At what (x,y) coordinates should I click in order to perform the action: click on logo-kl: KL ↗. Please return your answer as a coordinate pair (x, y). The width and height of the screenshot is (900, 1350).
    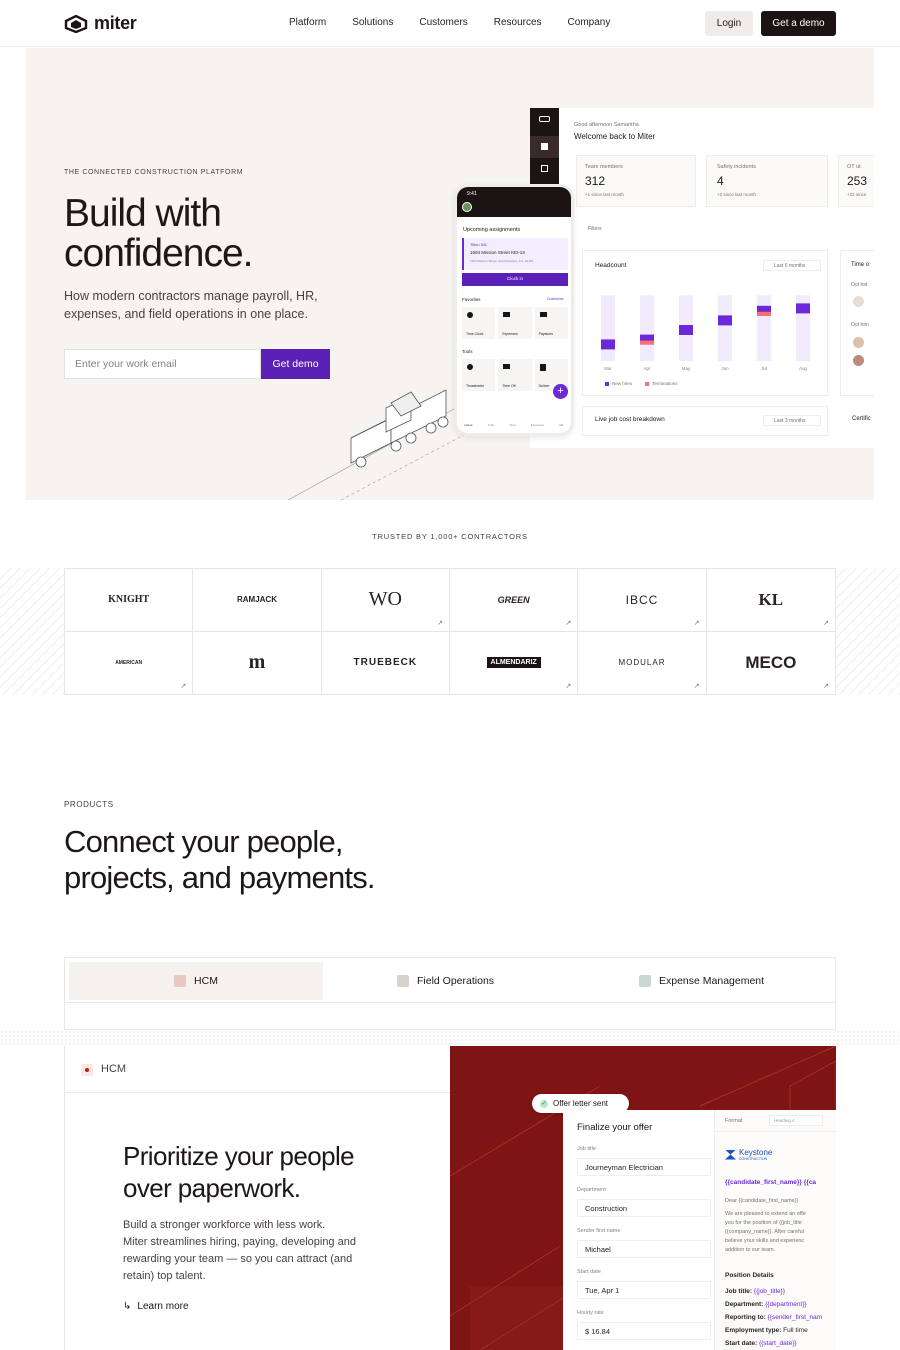
    Looking at the image, I should click on (770, 600).